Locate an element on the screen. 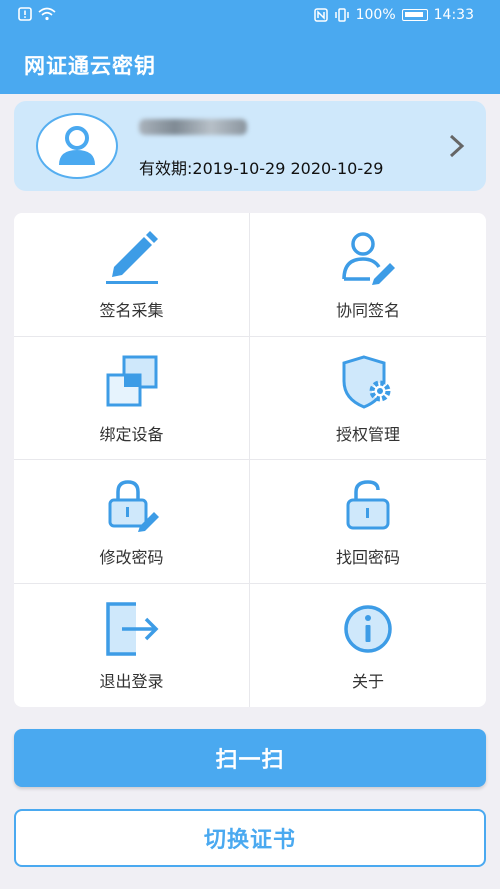 This screenshot has width=500, height=889. menu-co-sign: 协同签名 is located at coordinates (368, 275).